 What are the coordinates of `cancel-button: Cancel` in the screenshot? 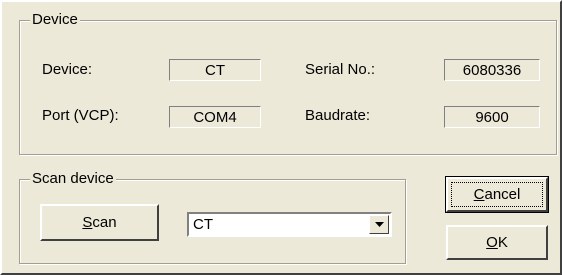 It's located at (497, 194).